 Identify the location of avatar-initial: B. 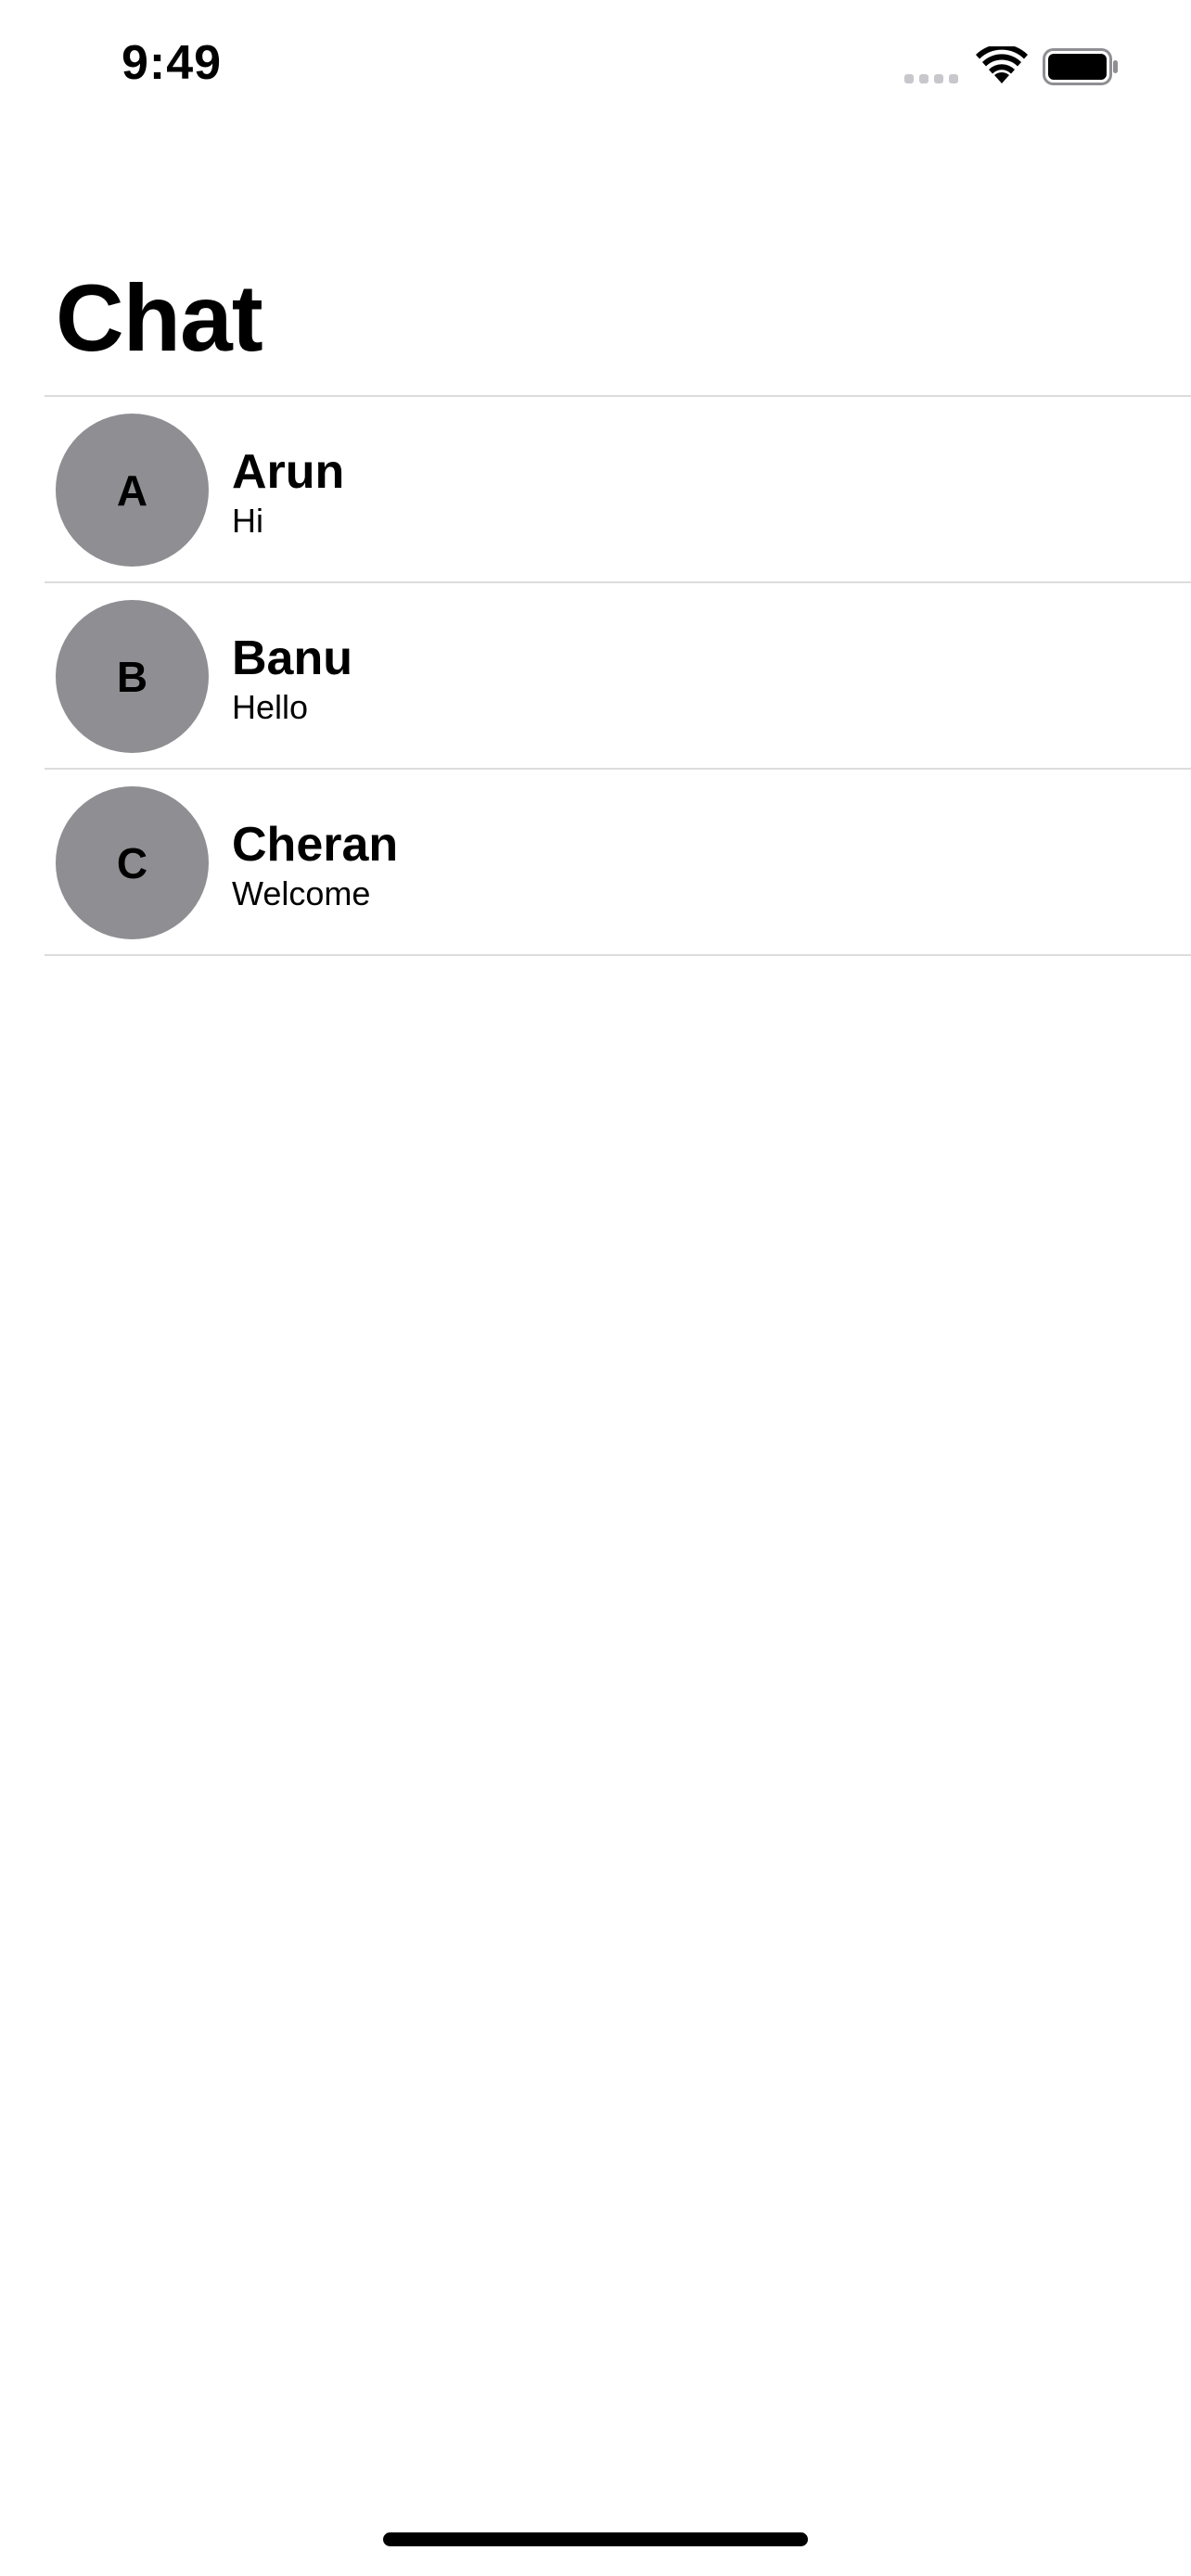
(132, 676).